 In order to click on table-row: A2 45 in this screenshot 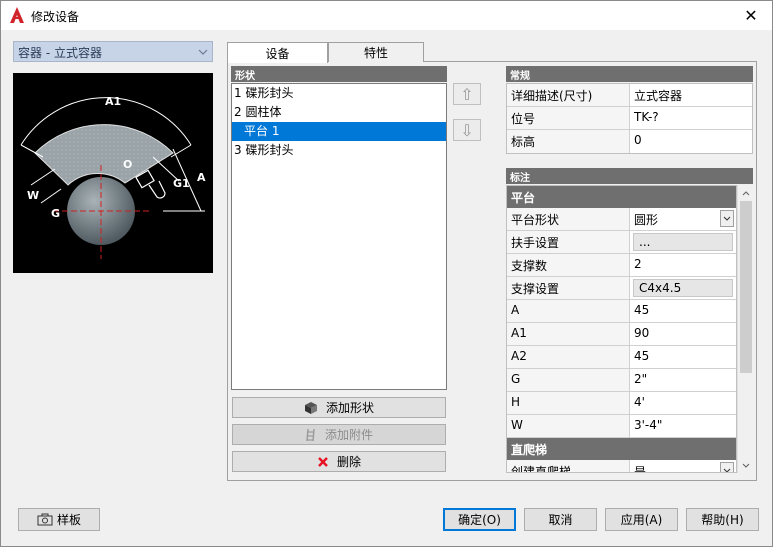, I will do `click(621, 357)`.